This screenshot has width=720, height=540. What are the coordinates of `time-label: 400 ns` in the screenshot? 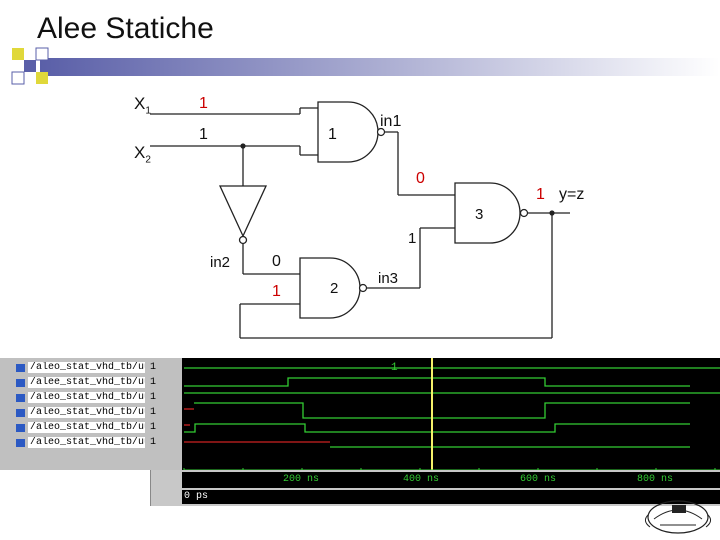 It's located at (421, 479).